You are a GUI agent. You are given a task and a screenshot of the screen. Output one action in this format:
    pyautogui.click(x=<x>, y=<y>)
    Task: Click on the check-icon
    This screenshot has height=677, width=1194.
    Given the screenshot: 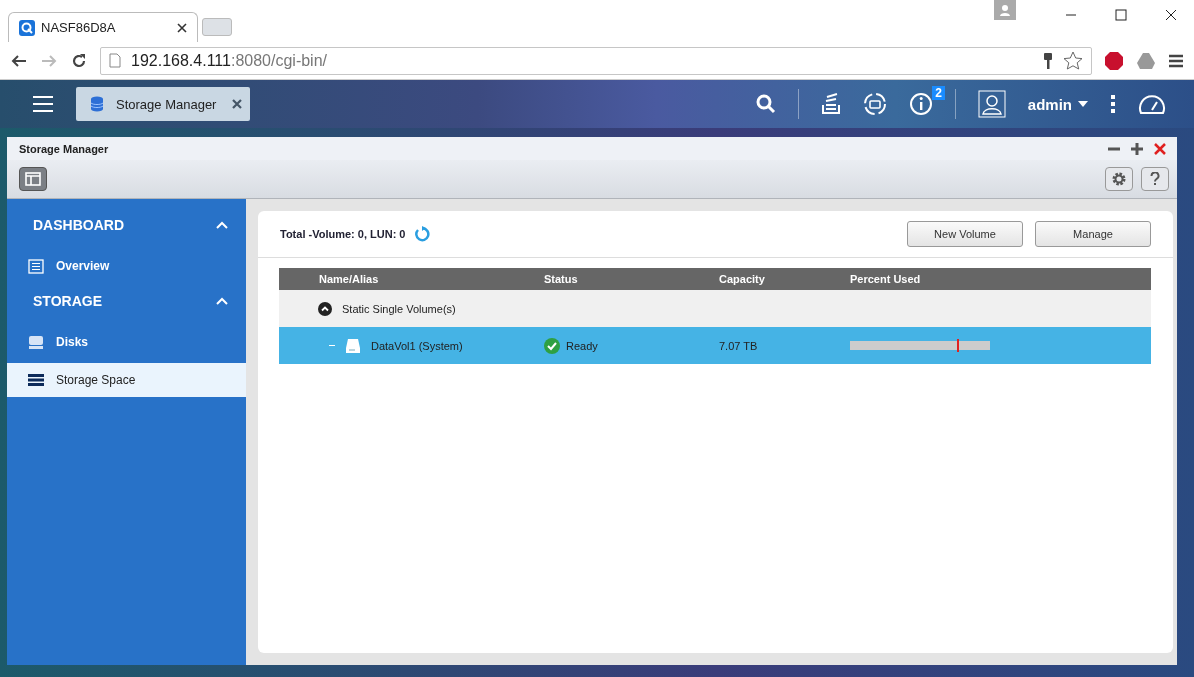 What is the action you would take?
    pyautogui.click(x=552, y=345)
    